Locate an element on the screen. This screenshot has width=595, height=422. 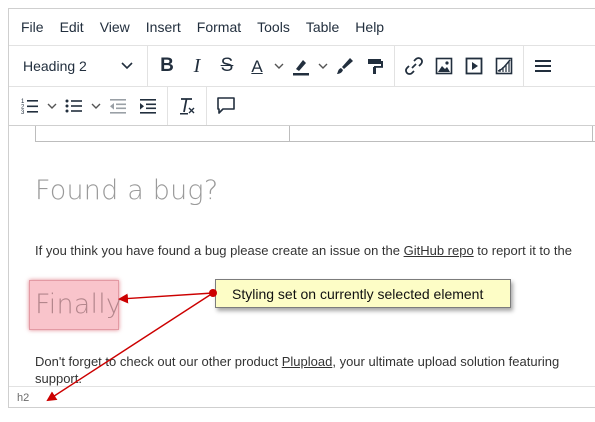
menu-file: File is located at coordinates (32, 27).